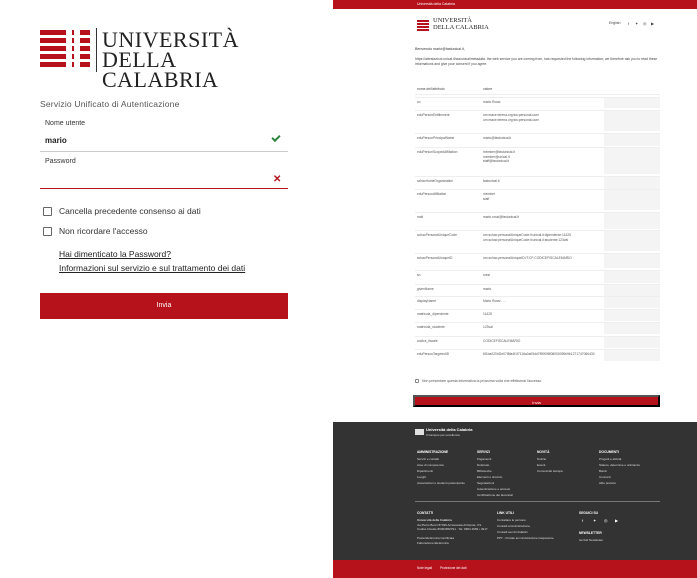  What do you see at coordinates (122, 211) in the screenshot?
I see `clear-consent-option: Cancella precedente consenso ai dati` at bounding box center [122, 211].